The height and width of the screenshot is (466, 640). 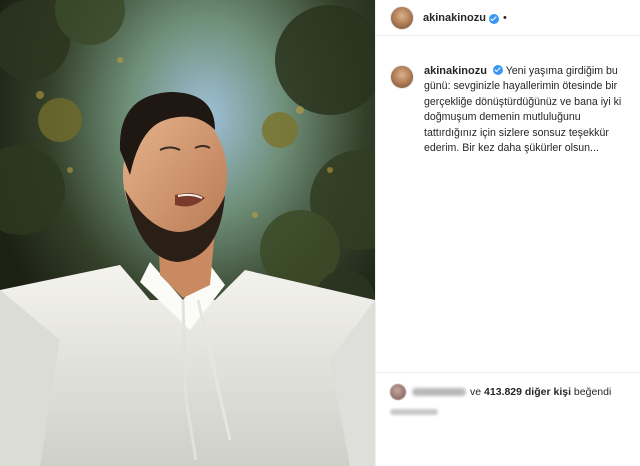 I want to click on profile-avatar, so click(x=402, y=17).